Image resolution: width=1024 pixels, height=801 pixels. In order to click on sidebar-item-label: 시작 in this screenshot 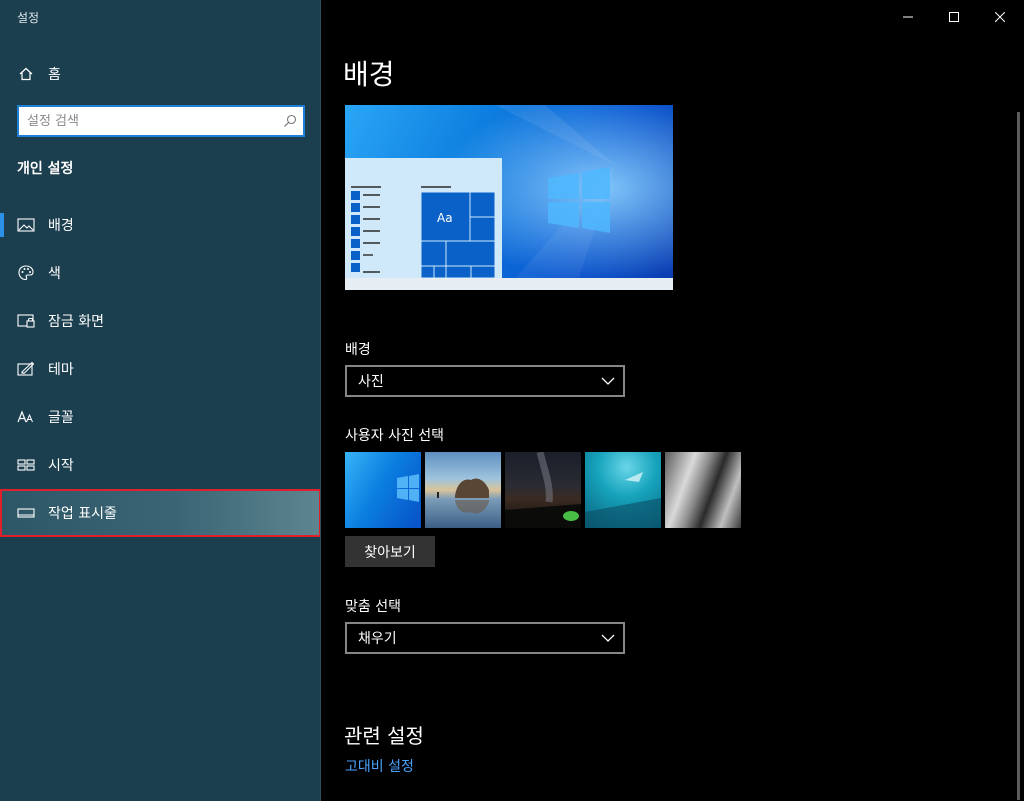, I will do `click(61, 466)`.